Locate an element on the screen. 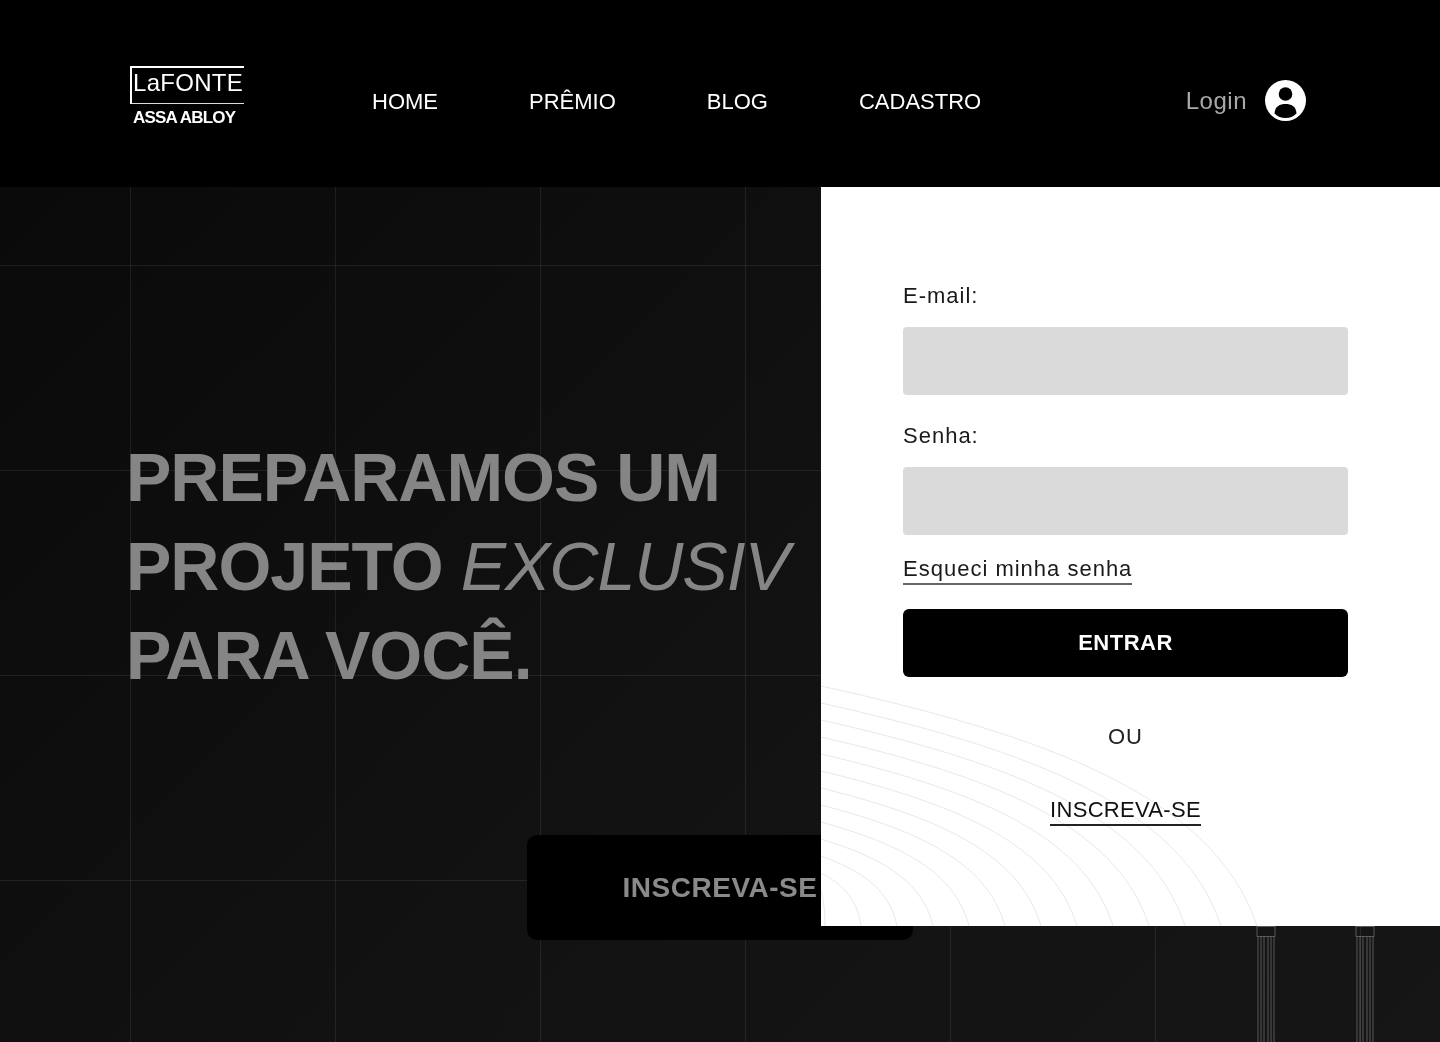 The width and height of the screenshot is (1440, 1042). forgot-password-link: Esqueci minha senha is located at coordinates (1018, 570).